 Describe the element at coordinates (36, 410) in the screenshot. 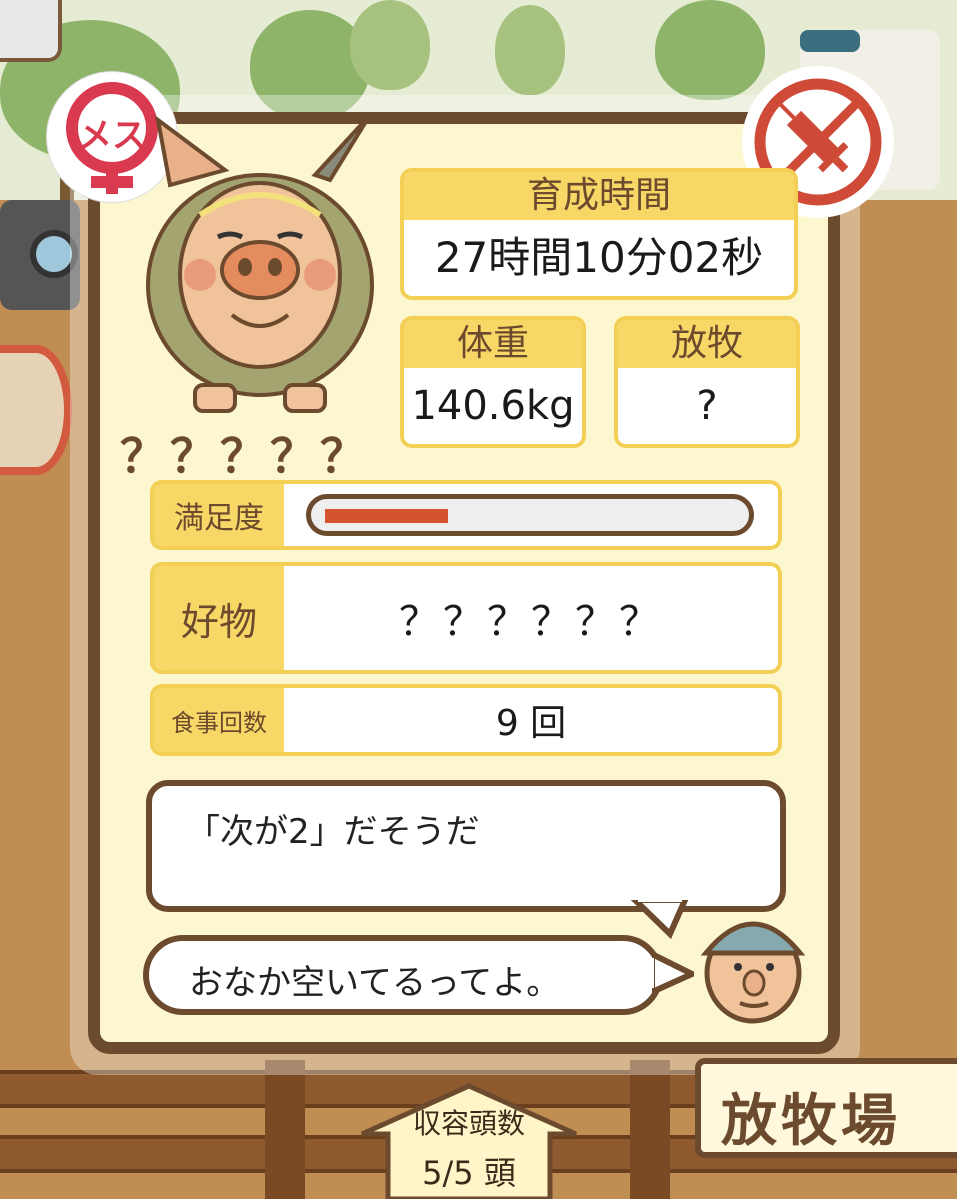

I see `feed-bowl-icon` at that location.